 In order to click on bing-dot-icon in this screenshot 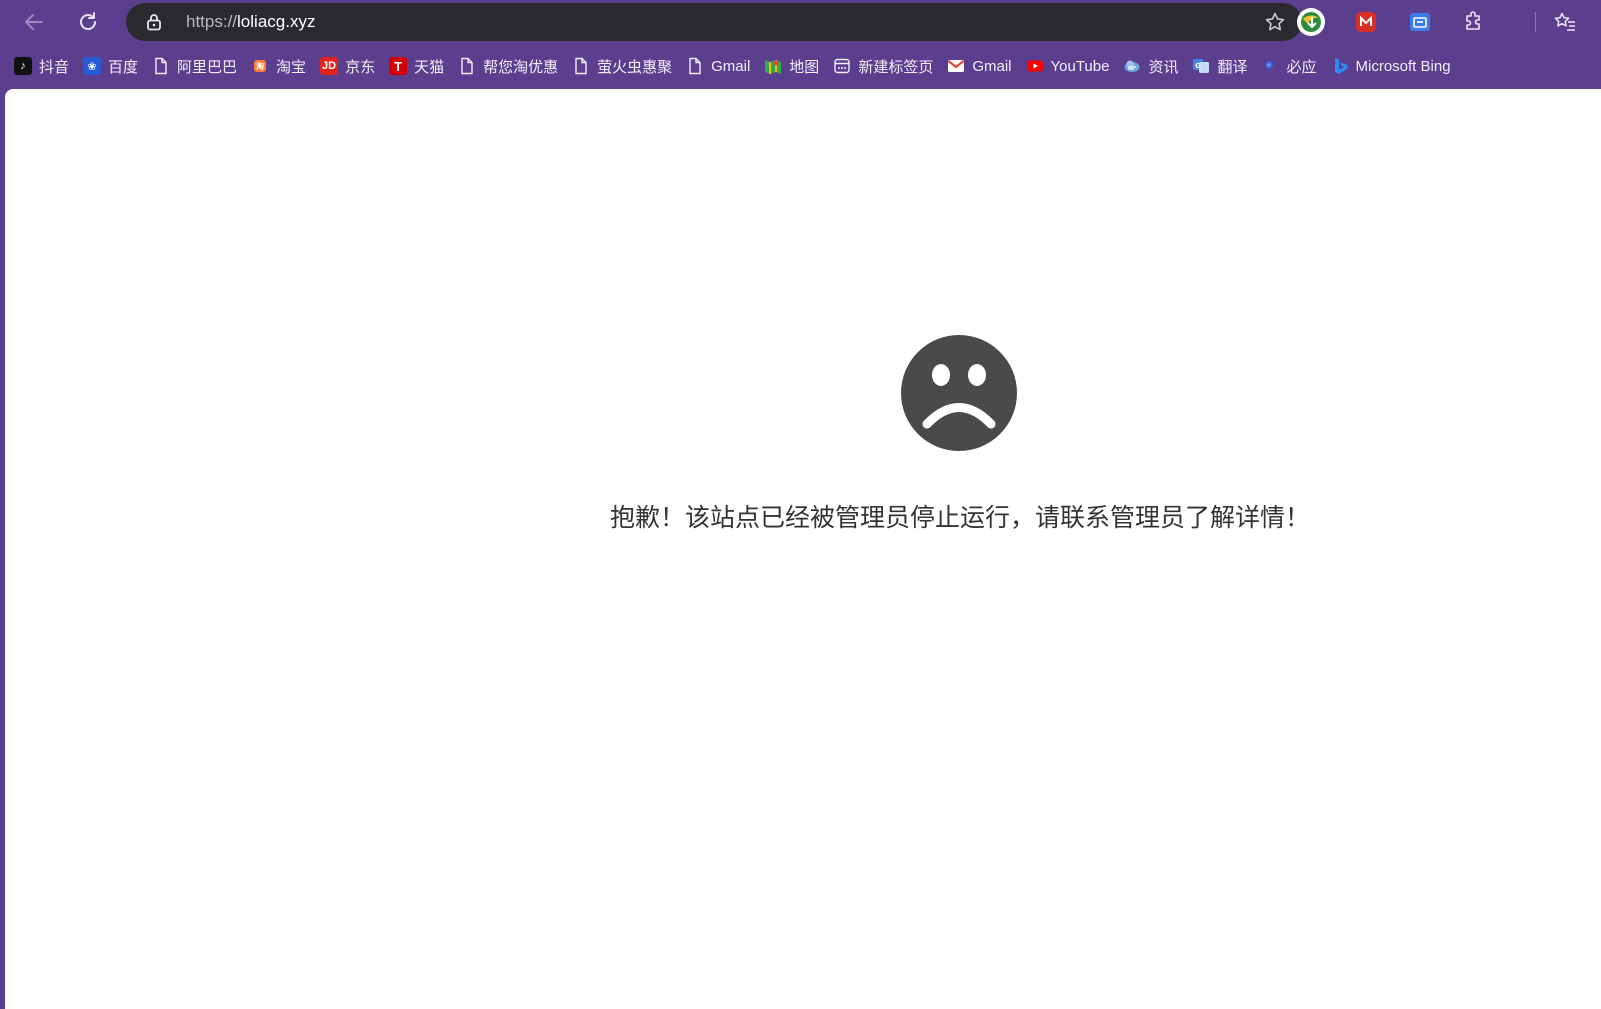, I will do `click(1269, 65)`.